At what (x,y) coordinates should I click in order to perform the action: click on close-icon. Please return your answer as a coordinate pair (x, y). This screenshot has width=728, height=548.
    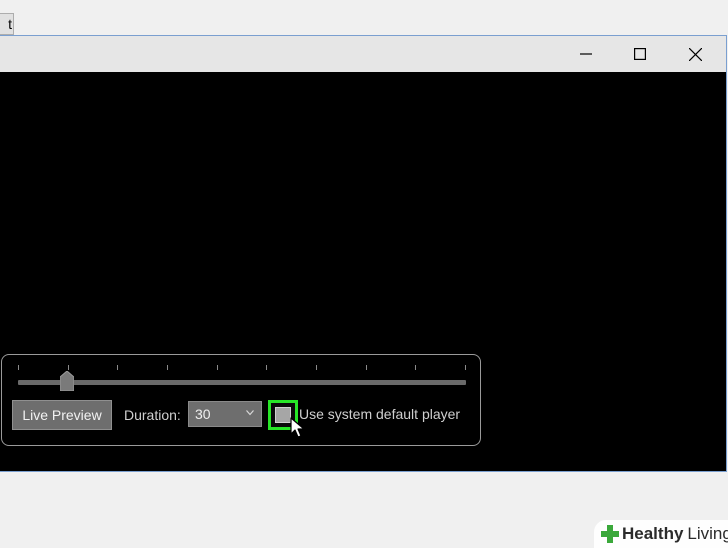
    Looking at the image, I should click on (695, 54).